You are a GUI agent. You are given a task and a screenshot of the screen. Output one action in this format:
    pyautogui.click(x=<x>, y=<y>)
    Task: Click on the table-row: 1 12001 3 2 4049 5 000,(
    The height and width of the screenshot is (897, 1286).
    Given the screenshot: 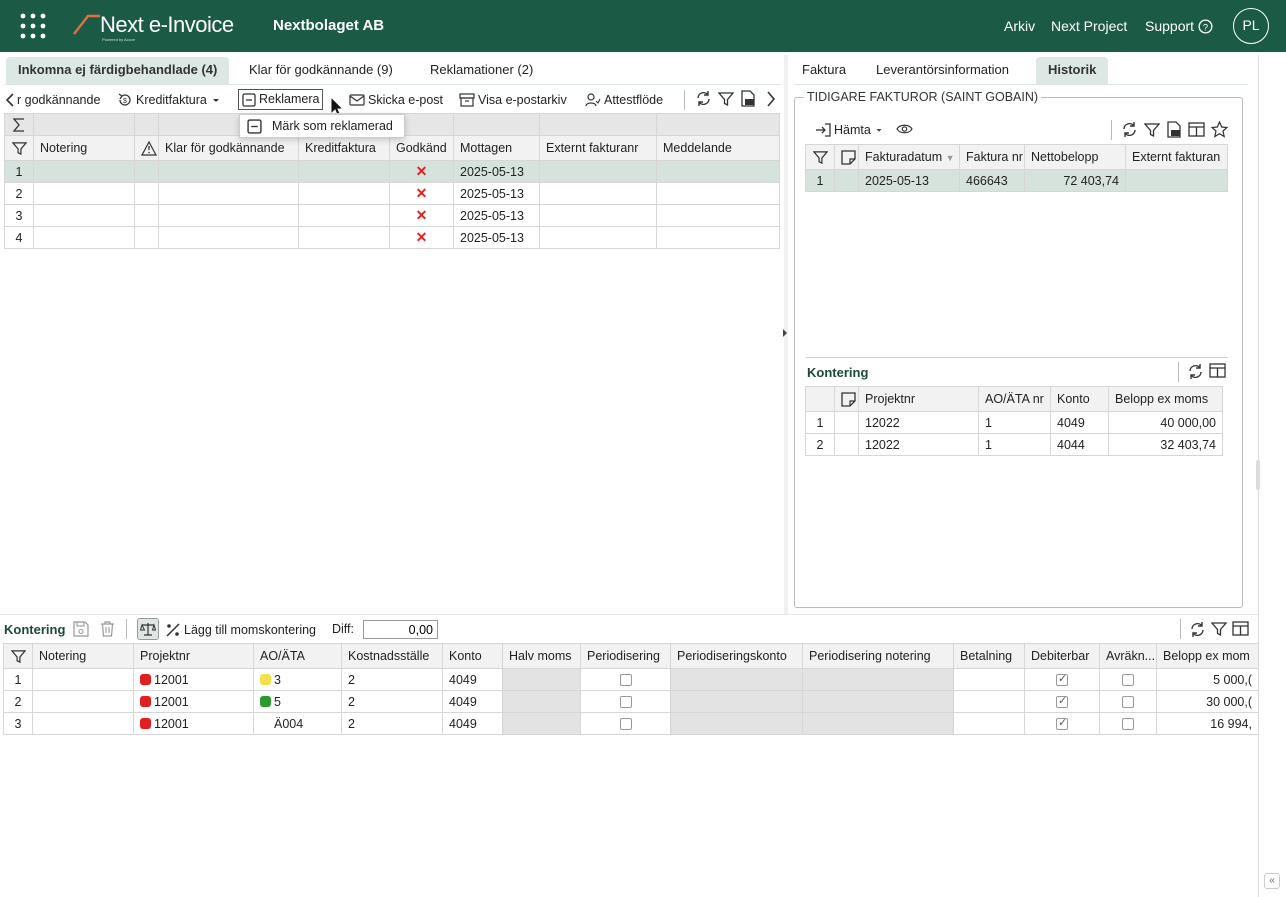 What is the action you would take?
    pyautogui.click(x=631, y=679)
    